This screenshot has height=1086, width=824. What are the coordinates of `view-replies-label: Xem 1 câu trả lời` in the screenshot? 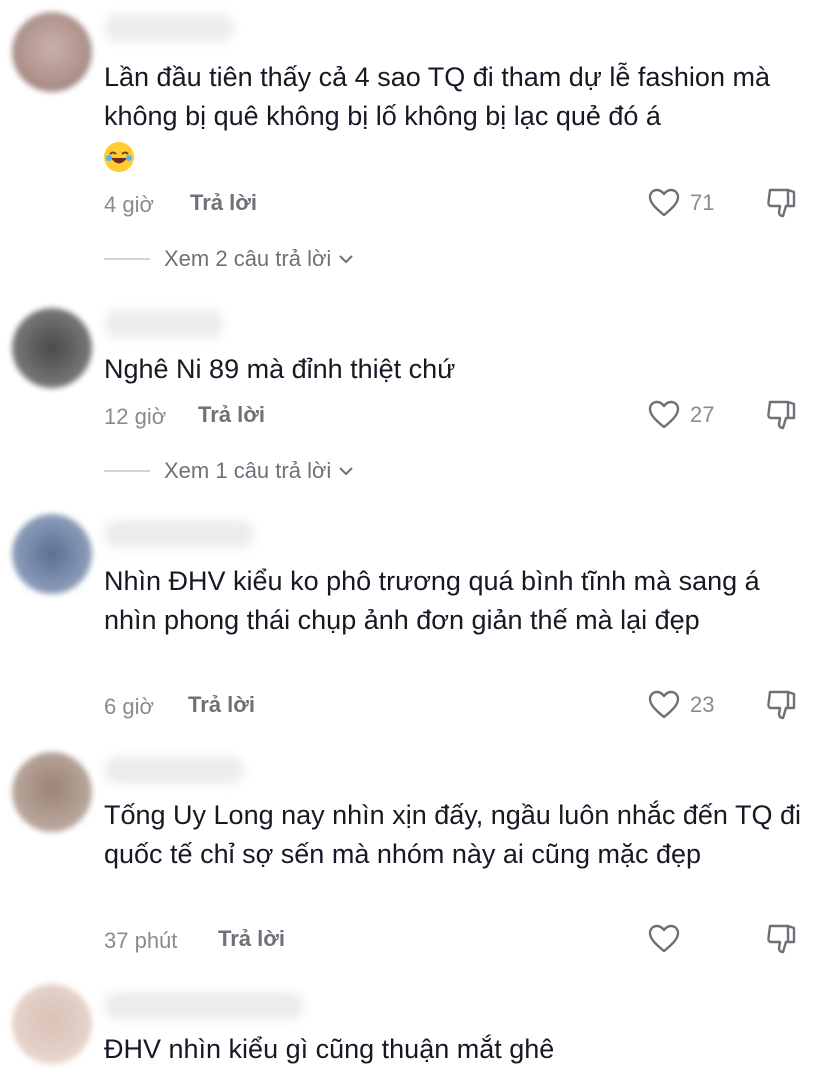 It's located at (248, 470).